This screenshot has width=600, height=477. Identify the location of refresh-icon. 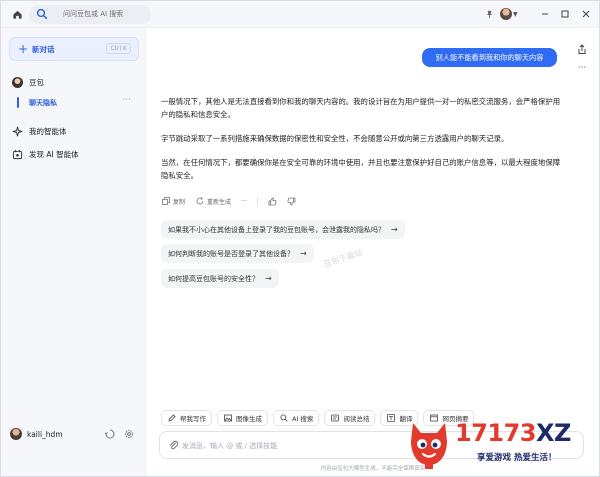
(199, 201).